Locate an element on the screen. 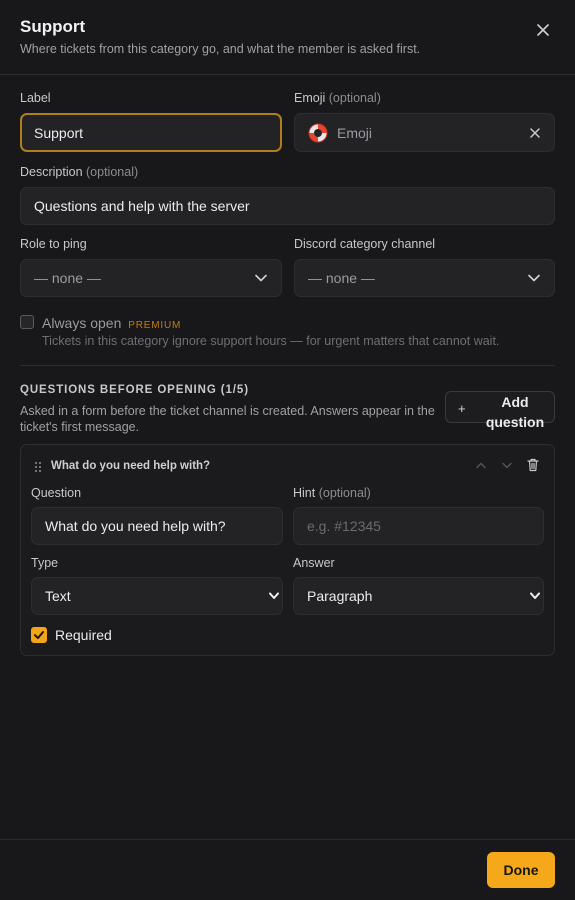 This screenshot has width=575, height=900. type-label: Type is located at coordinates (45, 563).